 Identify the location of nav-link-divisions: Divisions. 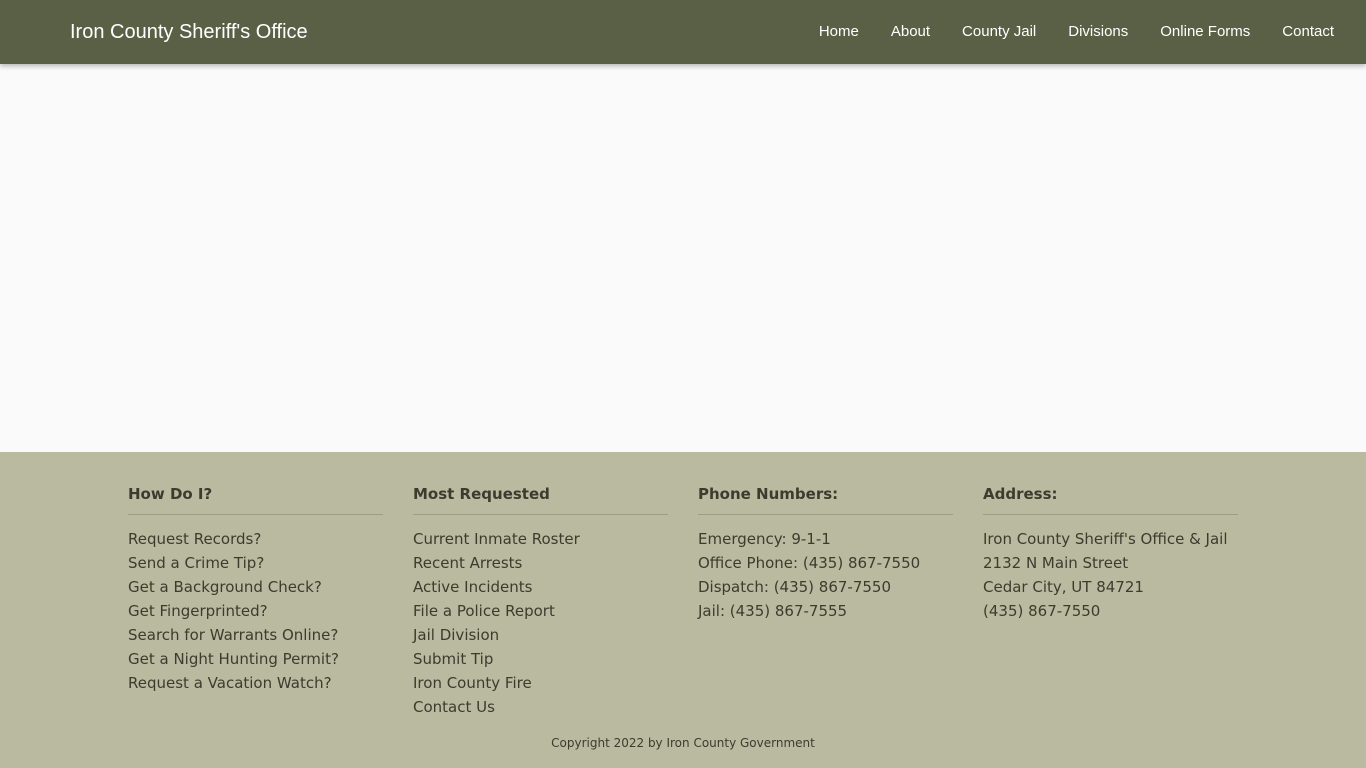
(1098, 32).